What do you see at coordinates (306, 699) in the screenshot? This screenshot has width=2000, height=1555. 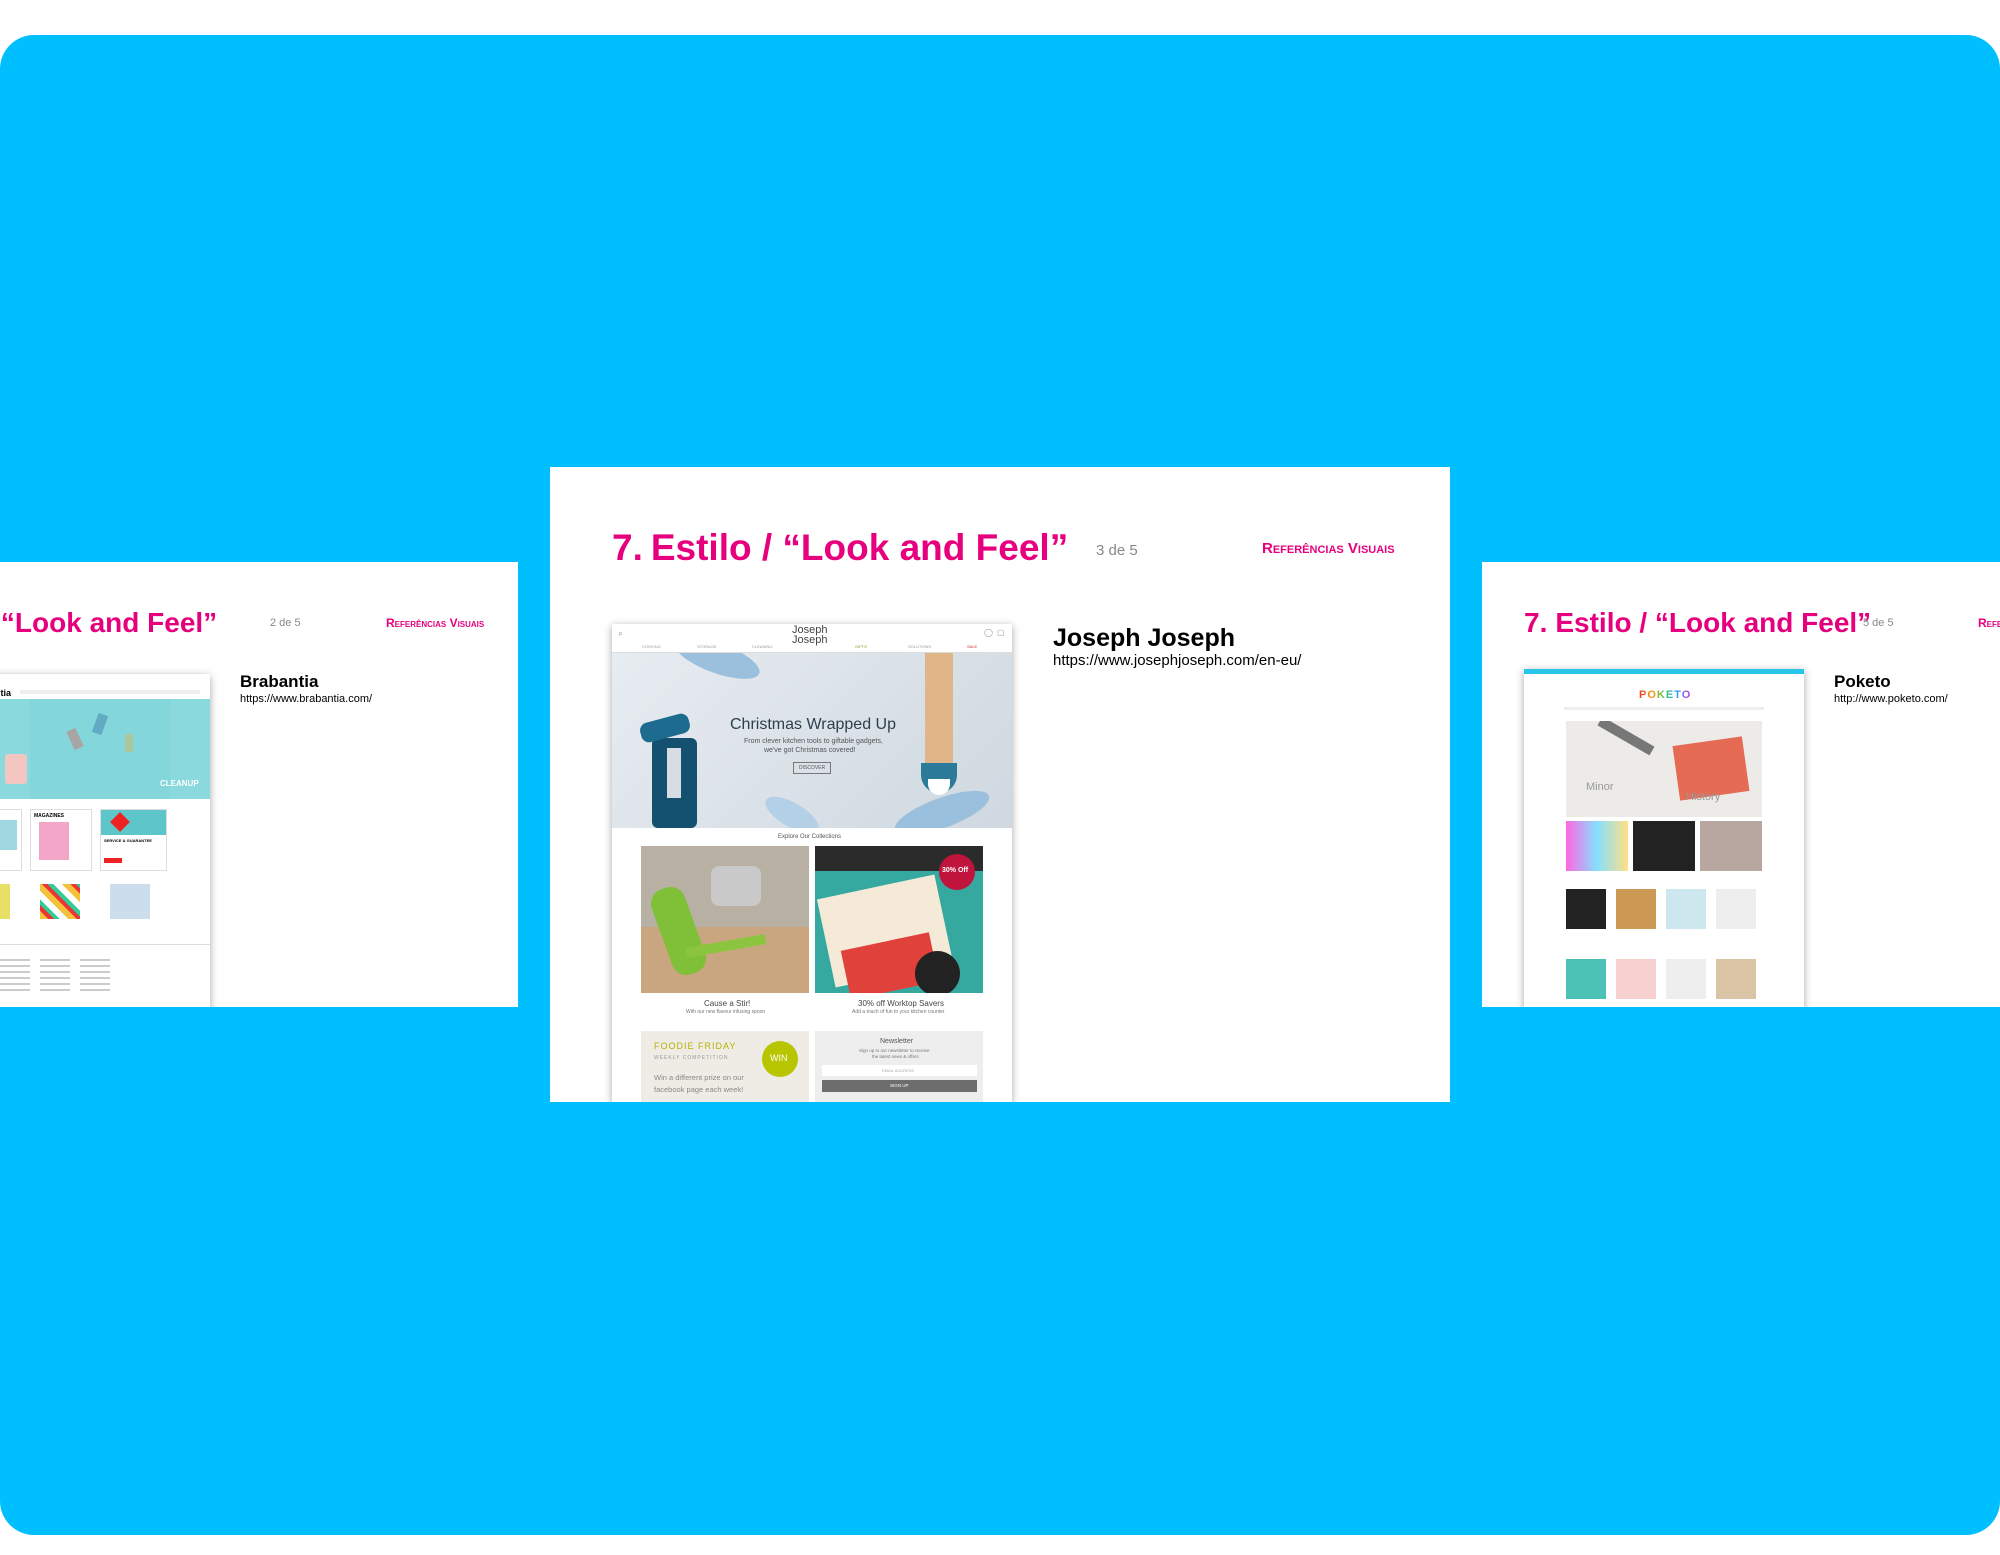 I see `brand-url: https://www.brabantia.com/` at bounding box center [306, 699].